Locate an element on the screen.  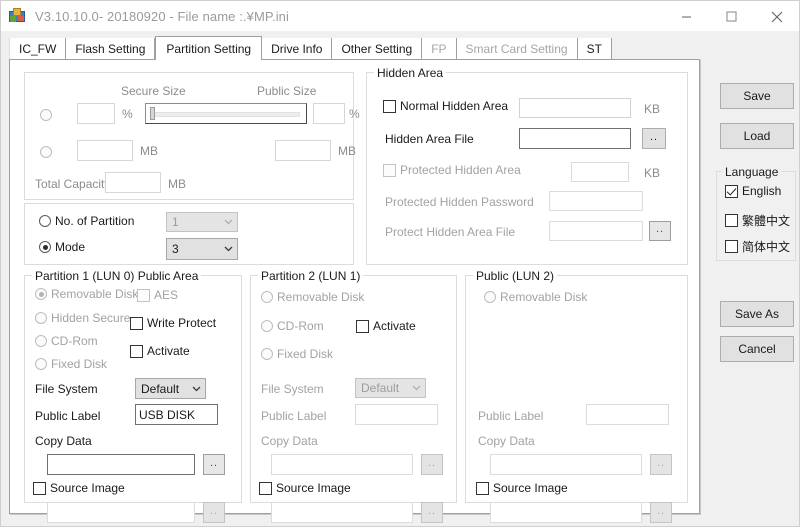
tab-st: ST is located at coordinates (594, 48).